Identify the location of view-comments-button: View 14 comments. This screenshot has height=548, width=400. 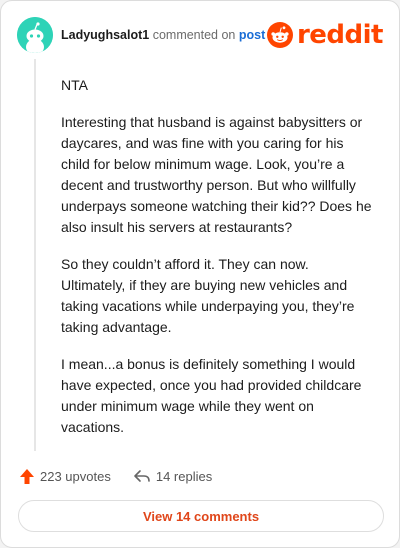
(201, 516).